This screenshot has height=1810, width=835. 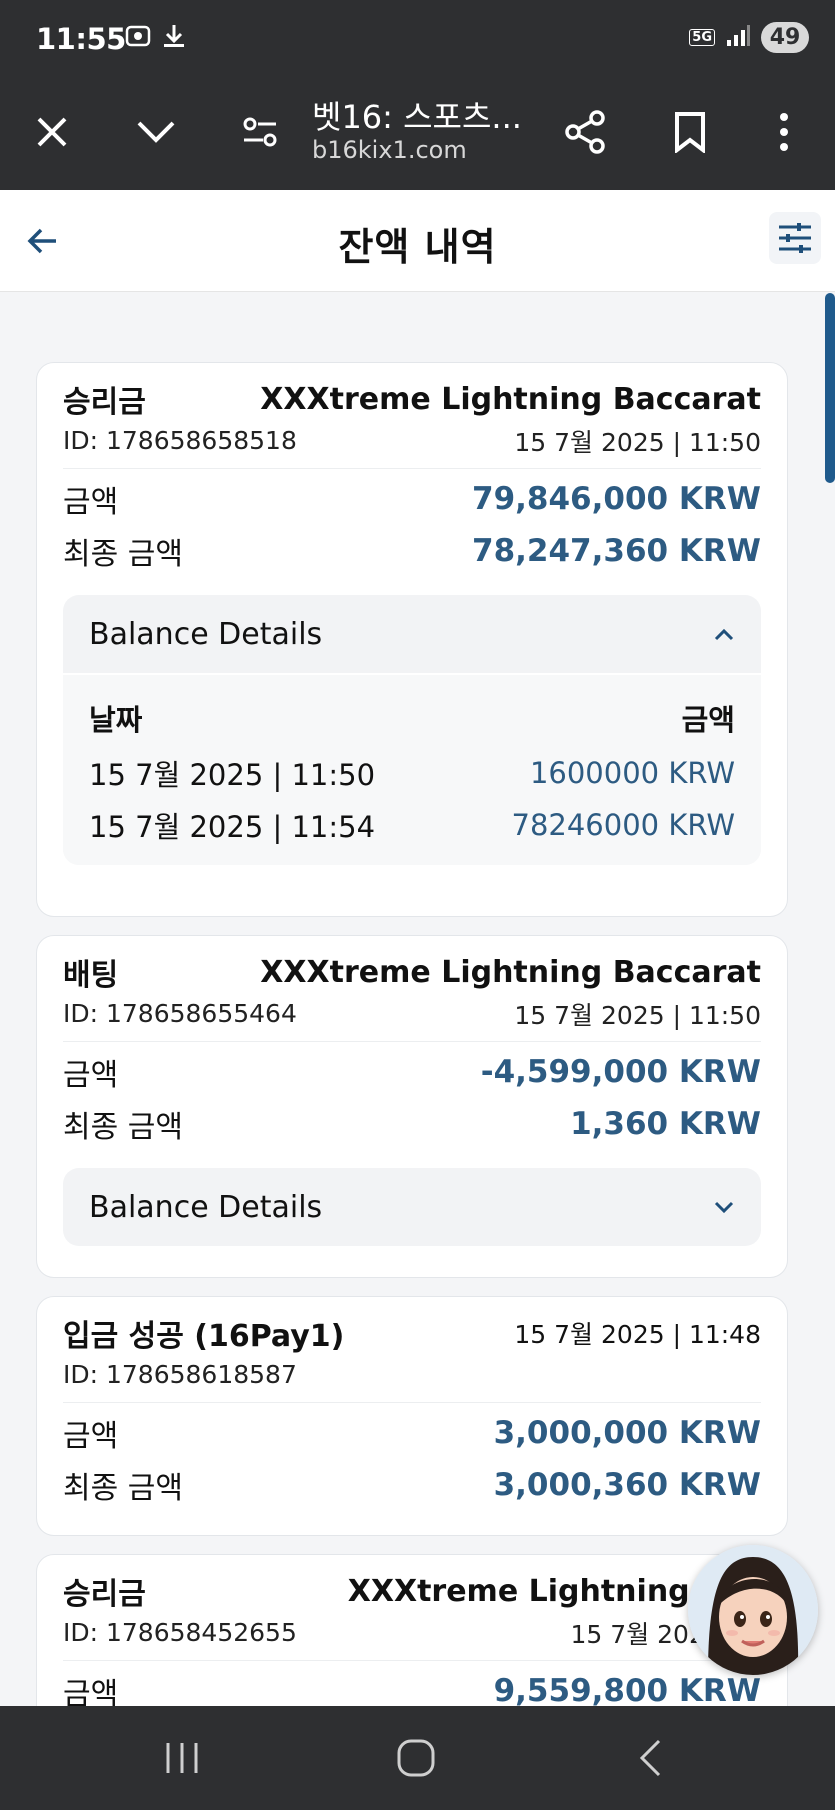 I want to click on share-icon, so click(x=585, y=132).